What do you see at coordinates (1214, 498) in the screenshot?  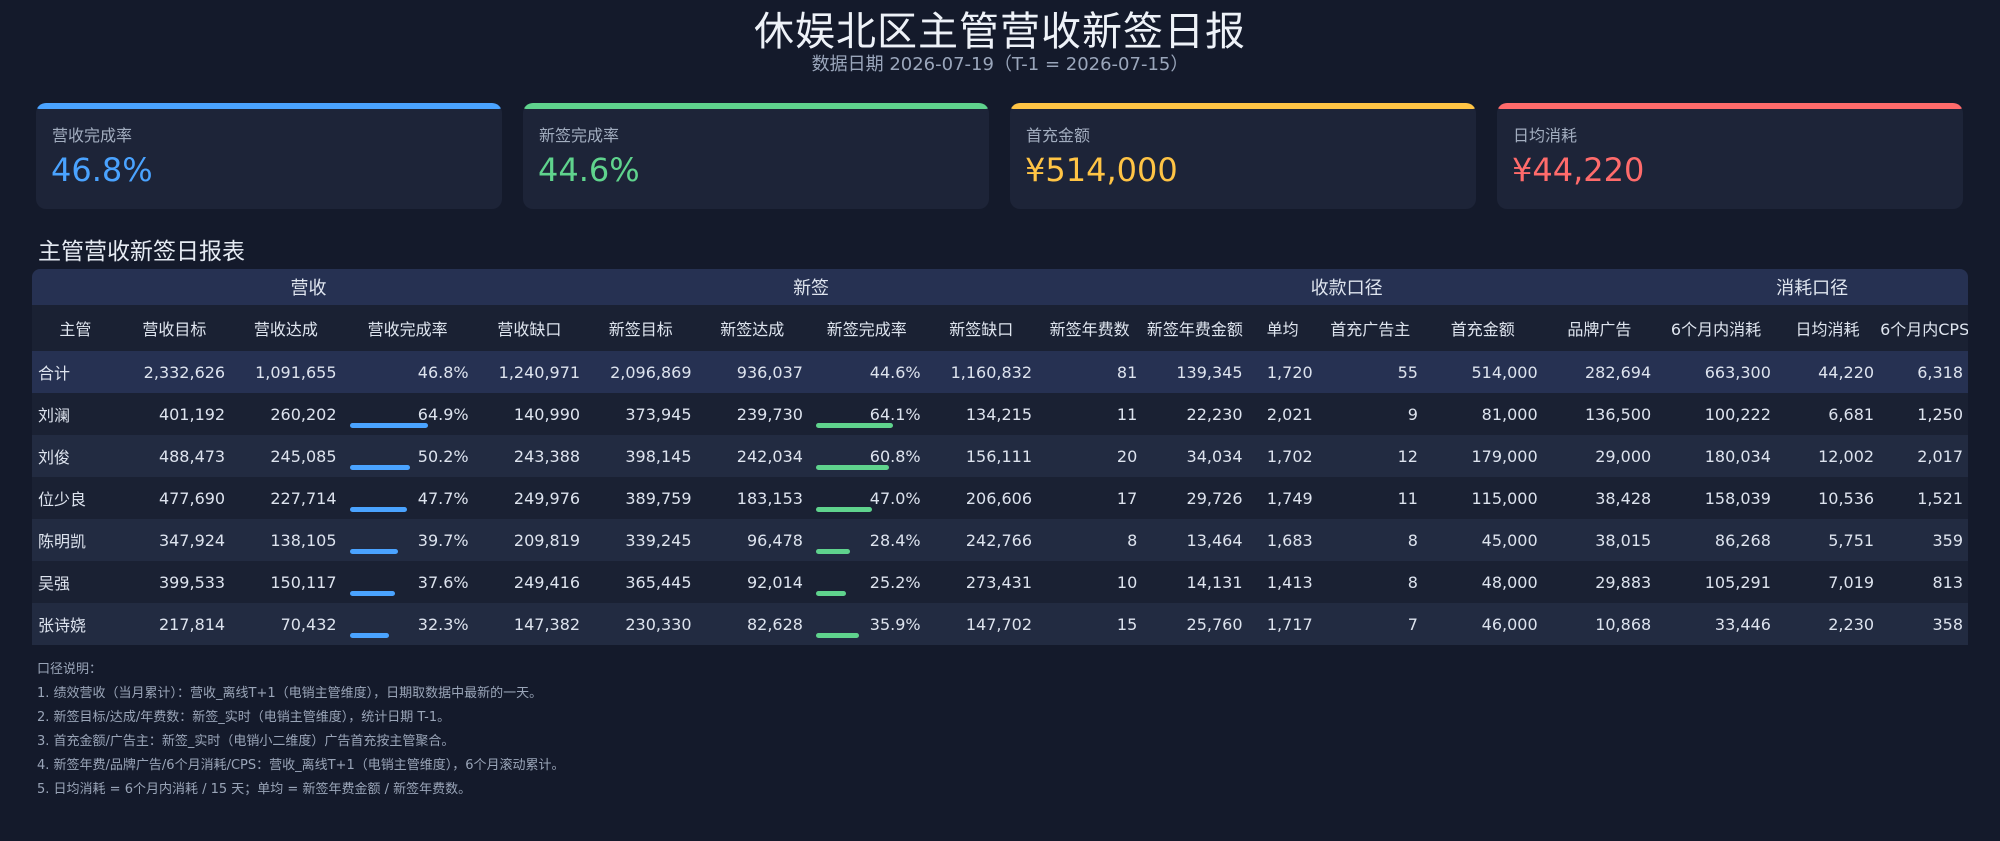 I see `value-cell: 29,726` at bounding box center [1214, 498].